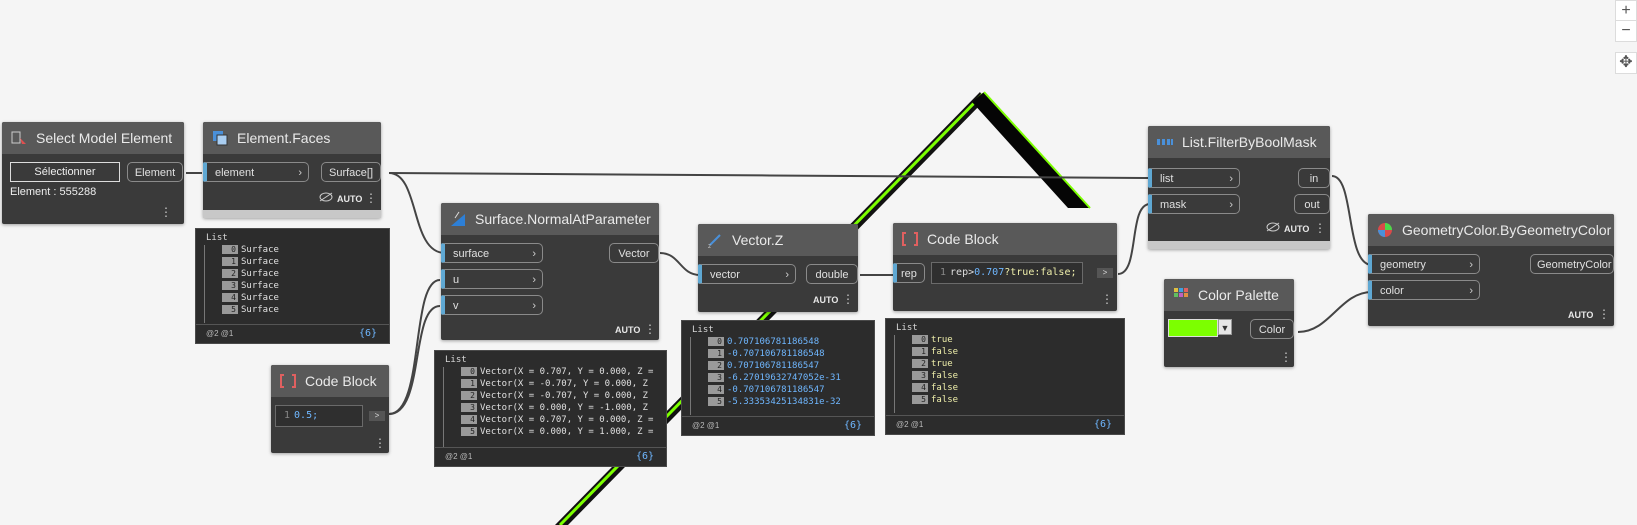  Describe the element at coordinates (1572, 264) in the screenshot. I see `output-port-geometry-color: GeometryColor` at that location.